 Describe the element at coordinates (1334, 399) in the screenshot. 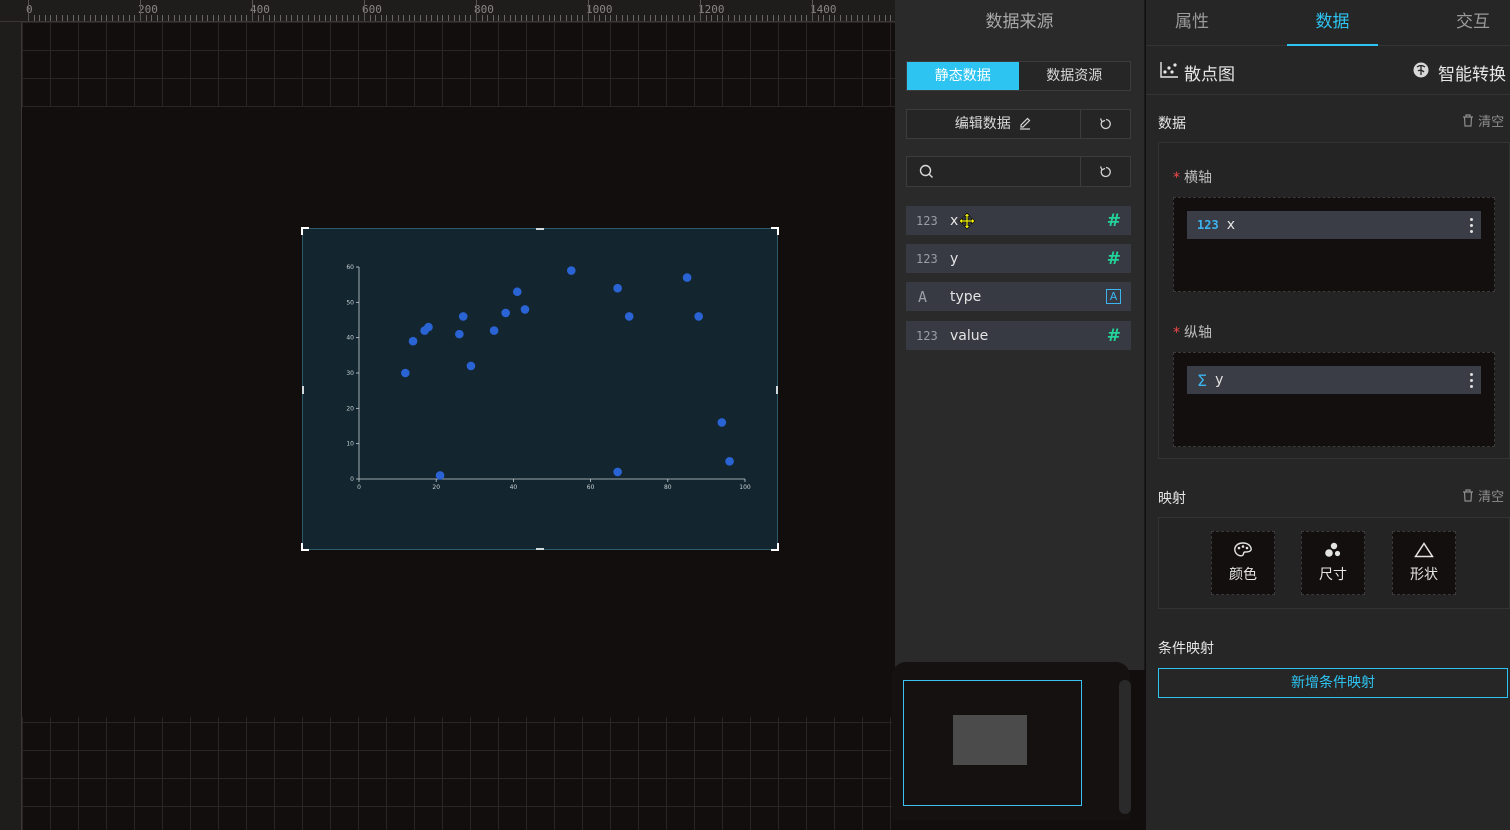

I see `y-axis-drop-zone: Σ y` at that location.